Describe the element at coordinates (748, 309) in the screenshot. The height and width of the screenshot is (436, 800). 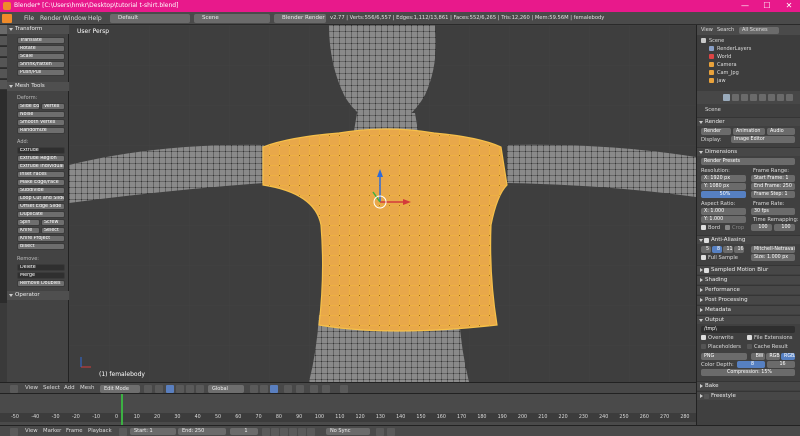
I see `metadata-panel-header: Metadata` at that location.